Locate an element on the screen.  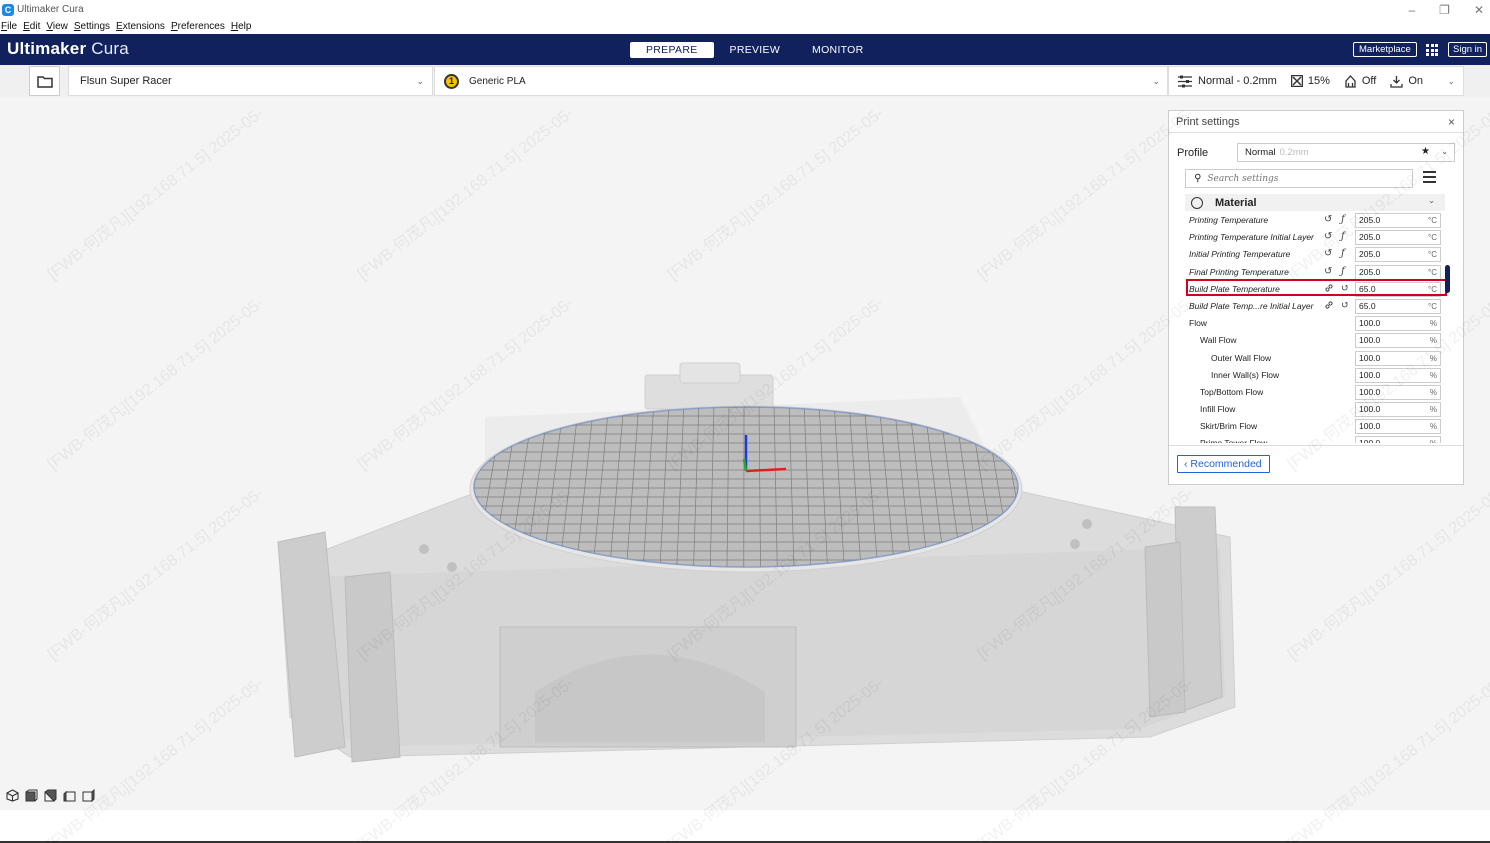
close-window-button: ✕ is located at coordinates (1479, 10).